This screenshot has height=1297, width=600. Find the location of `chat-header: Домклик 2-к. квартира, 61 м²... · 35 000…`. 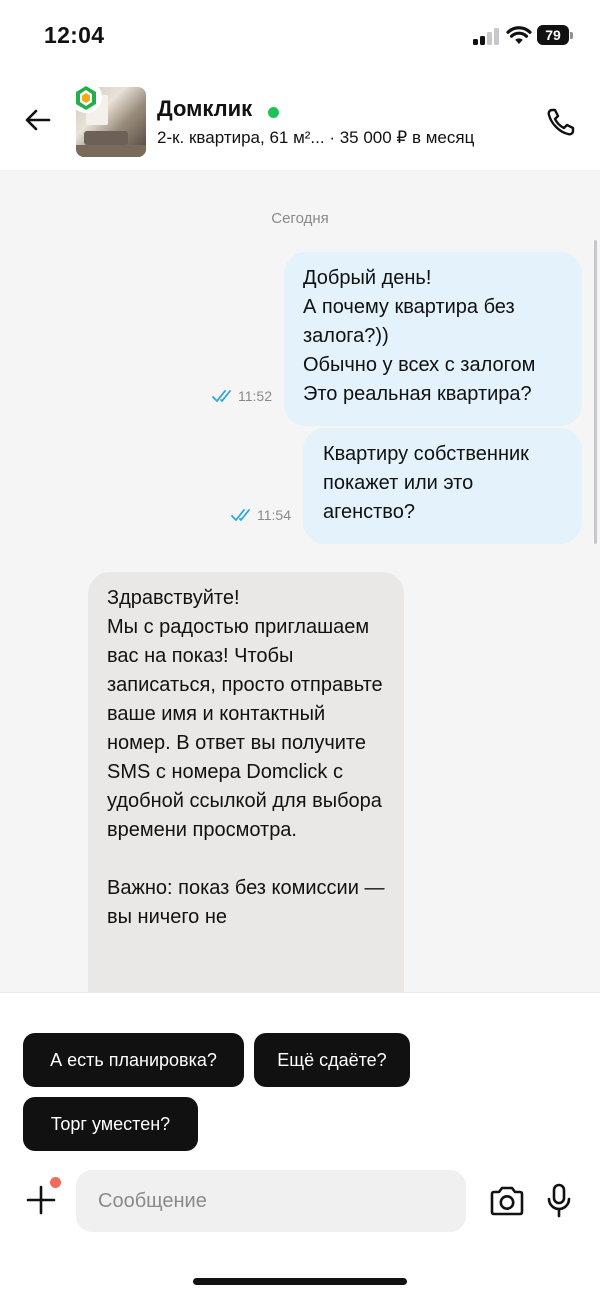

chat-header: Домклик 2-к. квартира, 61 м²... · 35 000… is located at coordinates (300, 120).